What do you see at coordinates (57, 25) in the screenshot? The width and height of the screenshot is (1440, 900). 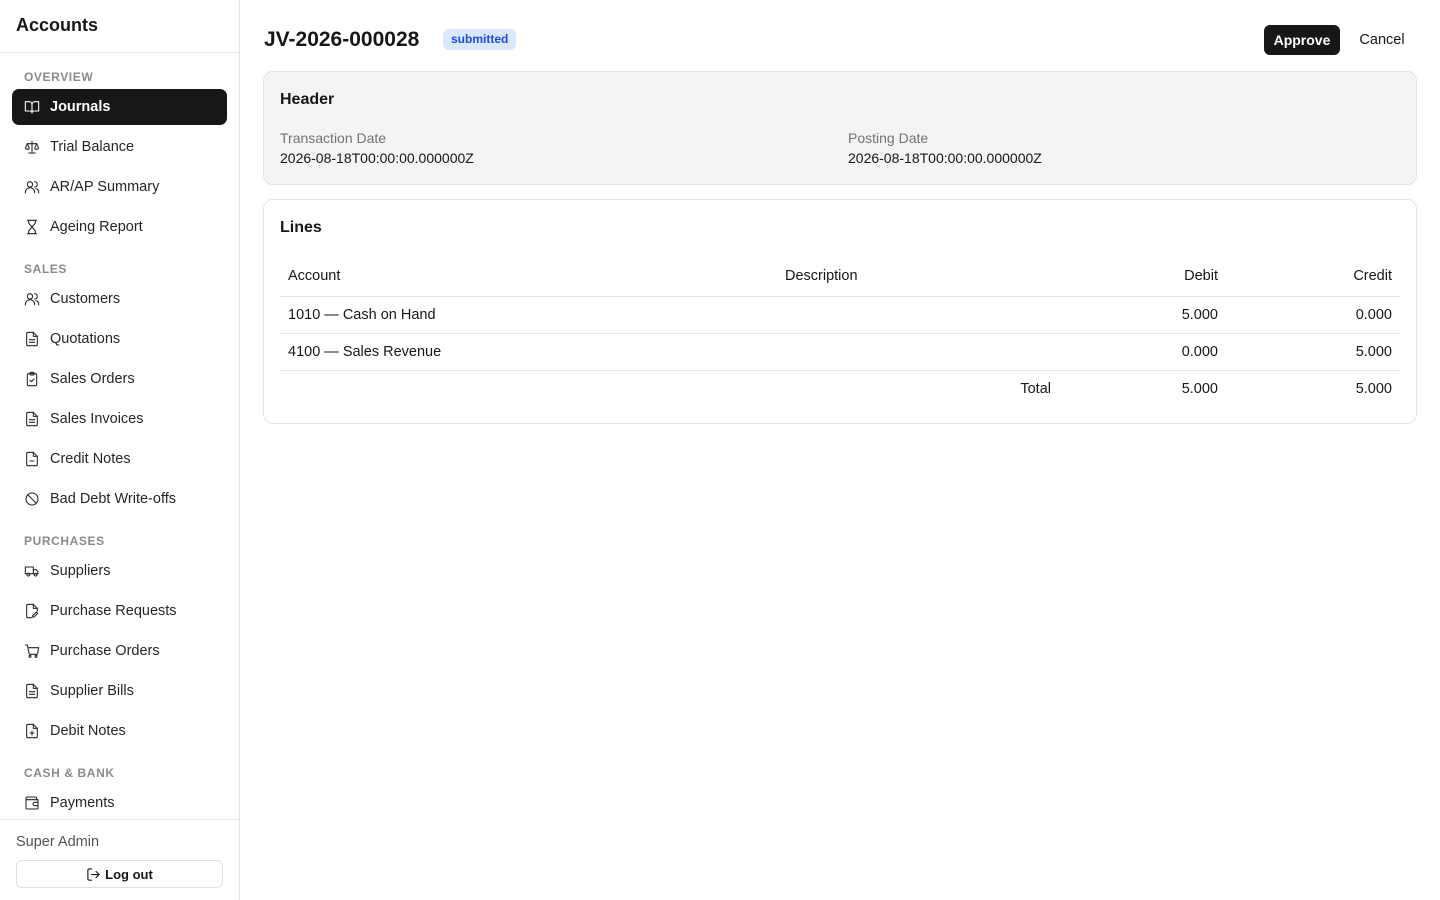 I see `app-title: Accounts` at bounding box center [57, 25].